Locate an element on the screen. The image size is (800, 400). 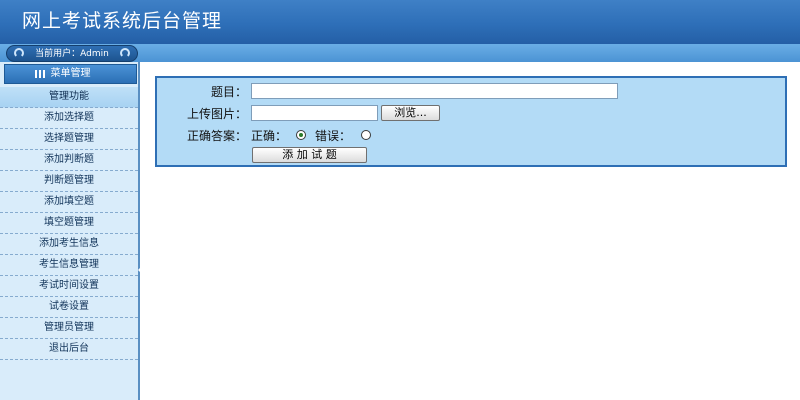
sidebar-item-manage-functions: 管理功能 is located at coordinates (69, 97).